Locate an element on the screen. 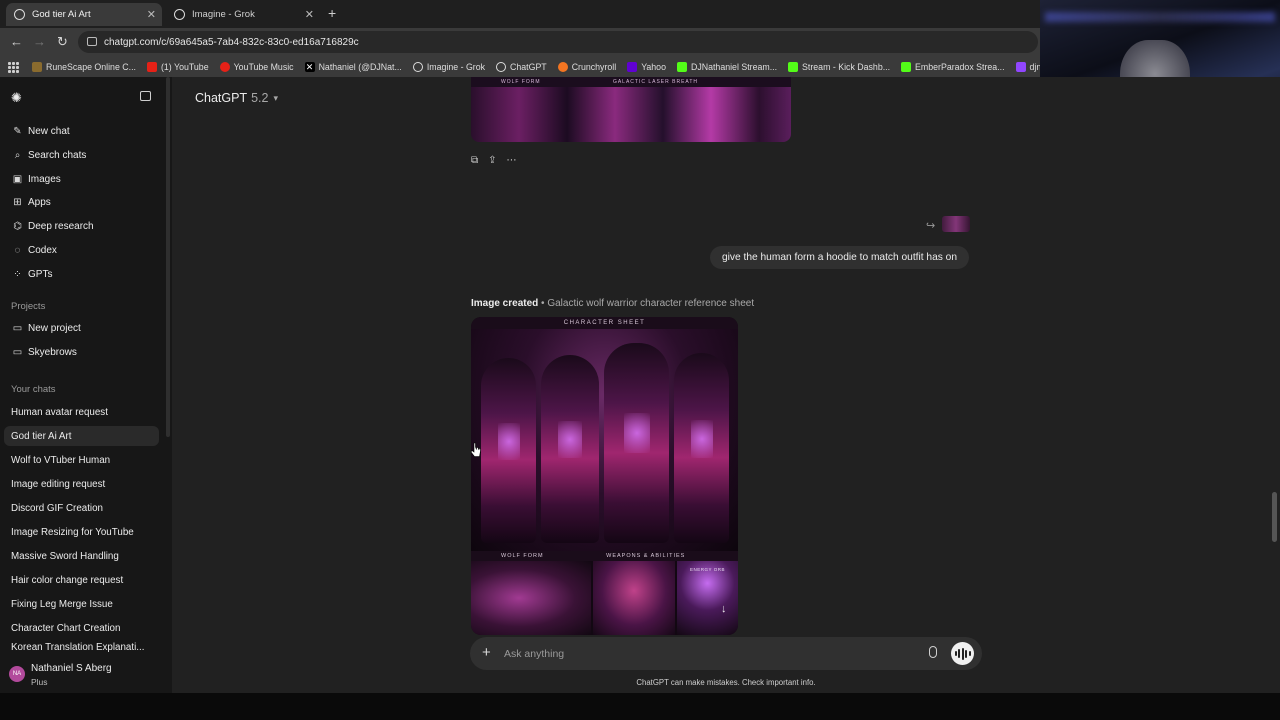  crunchyroll-icon is located at coordinates (562, 66).